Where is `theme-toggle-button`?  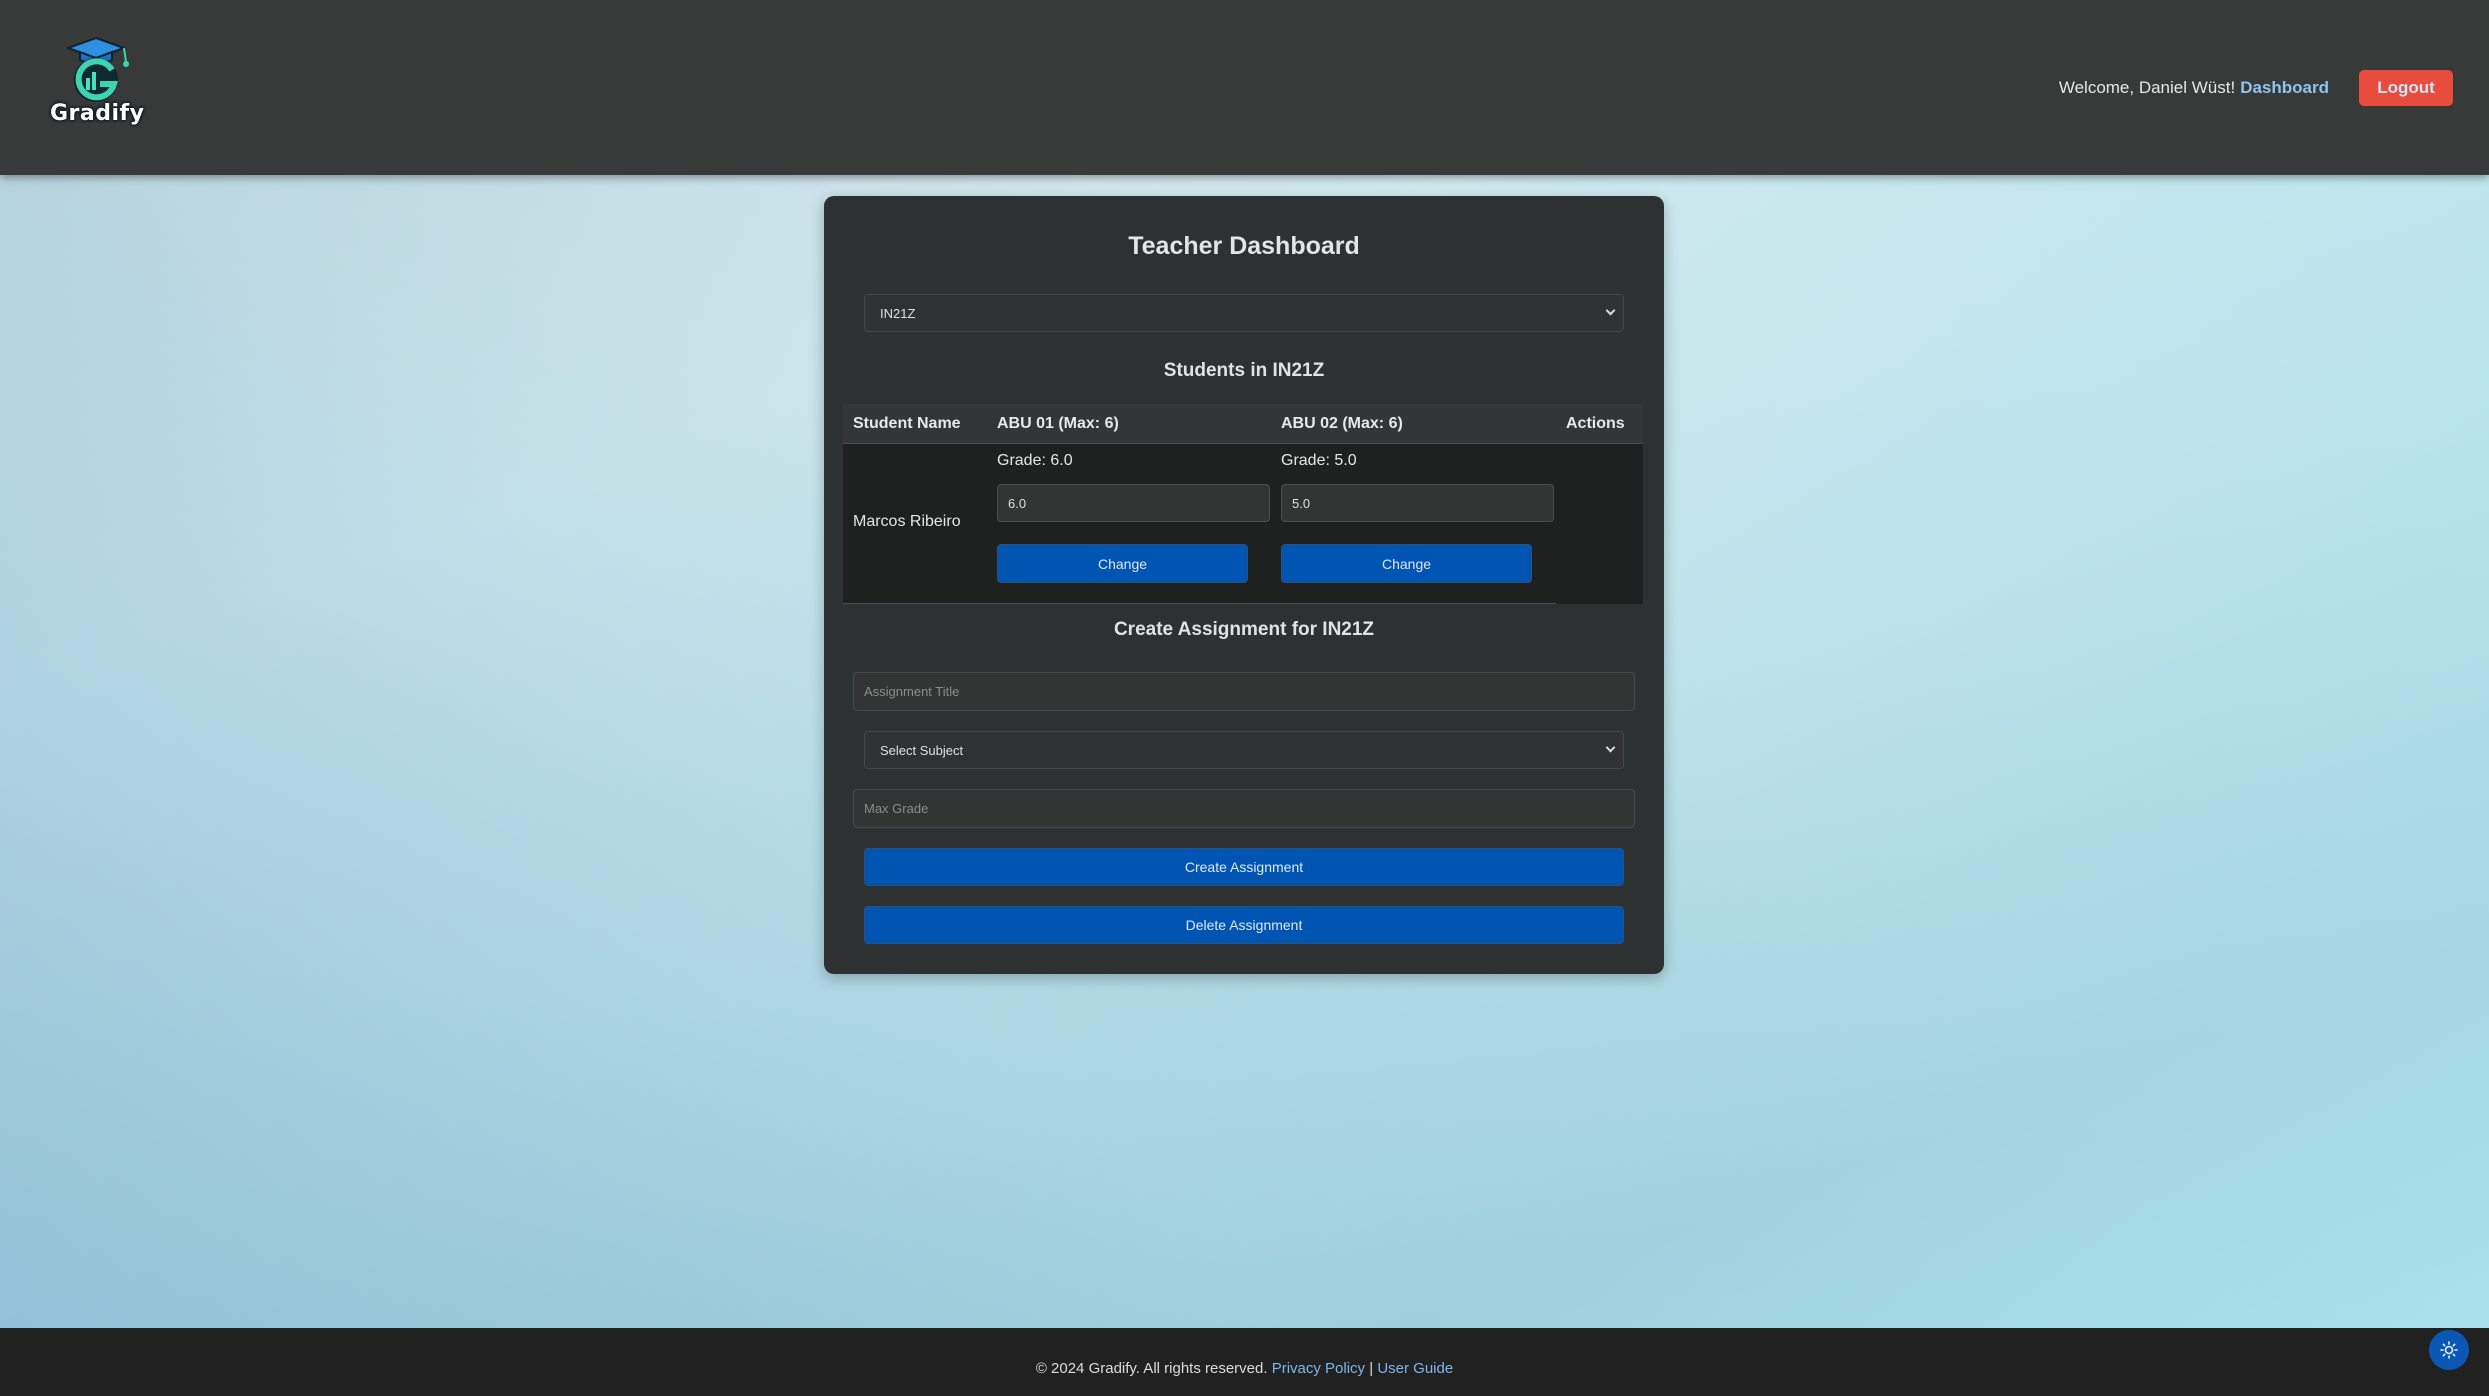
theme-toggle-button is located at coordinates (2449, 1350).